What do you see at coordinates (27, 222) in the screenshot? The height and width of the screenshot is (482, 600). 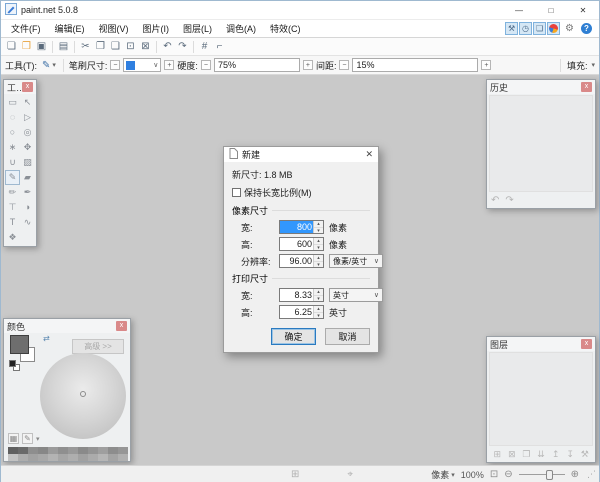 I see `tool-line-curve: ∿` at bounding box center [27, 222].